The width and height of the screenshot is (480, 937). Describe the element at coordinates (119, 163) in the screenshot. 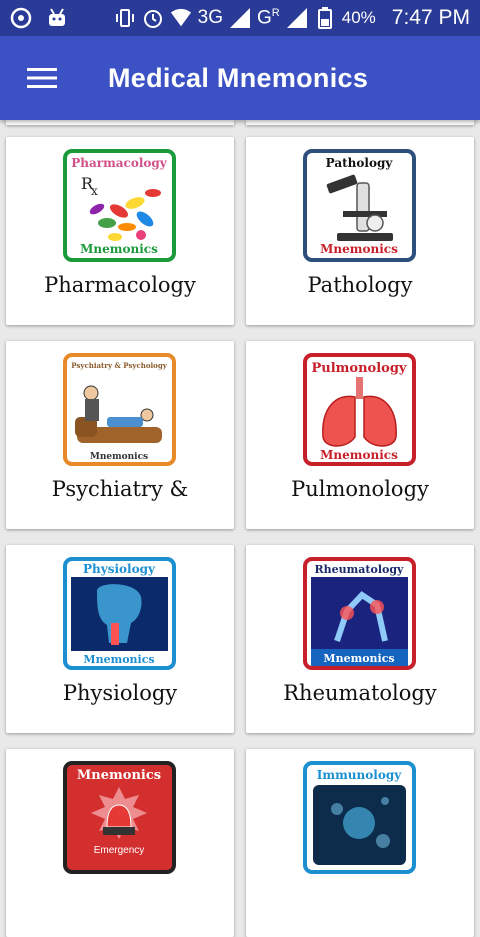

I see `svg-text: Pharmacology` at that location.